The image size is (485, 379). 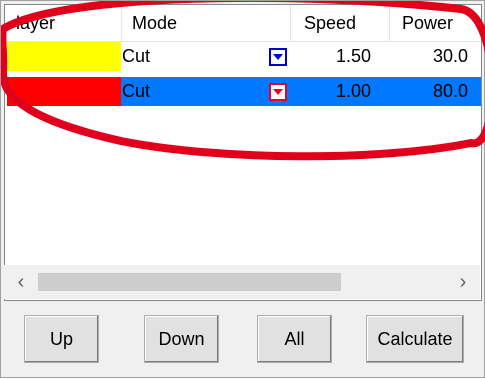 What do you see at coordinates (435, 23) in the screenshot?
I see `column-header-power: Power` at bounding box center [435, 23].